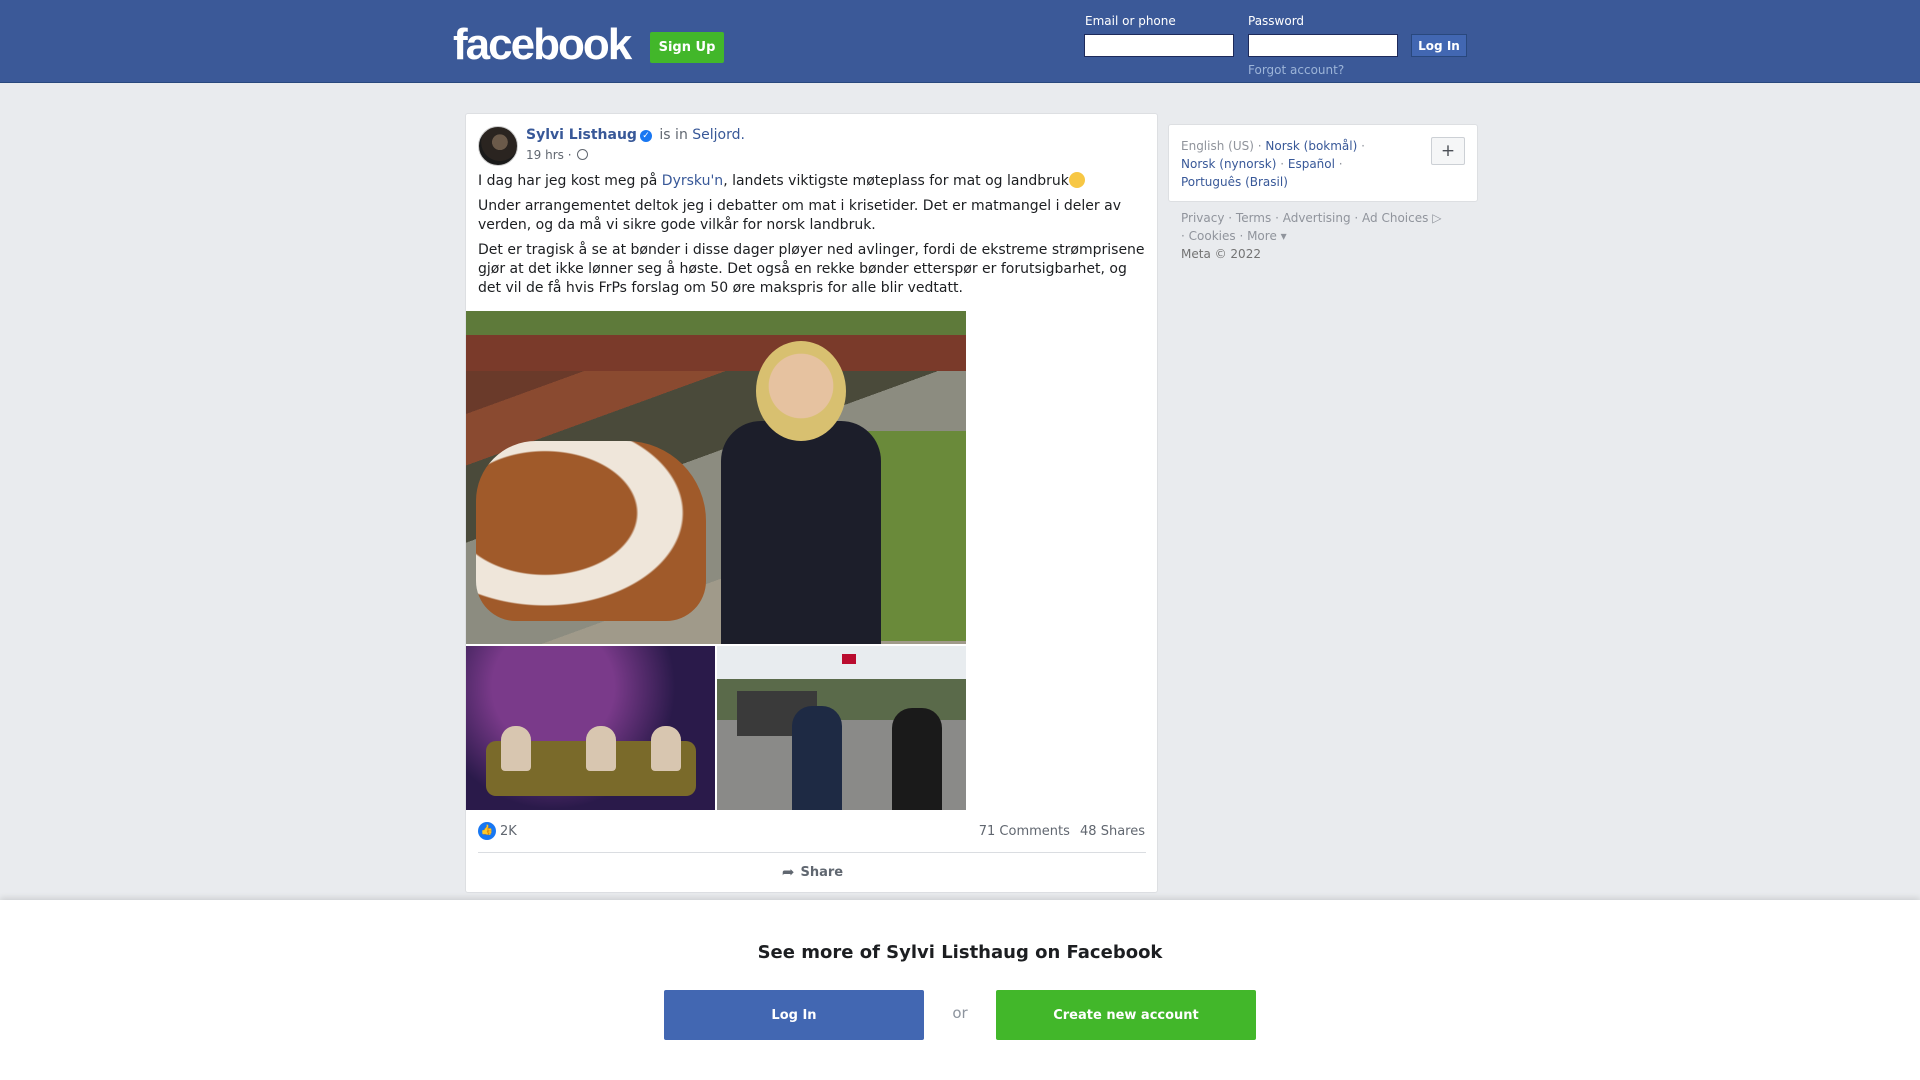 This screenshot has height=1080, width=1920. I want to click on reaction-count: 2K, so click(508, 831).